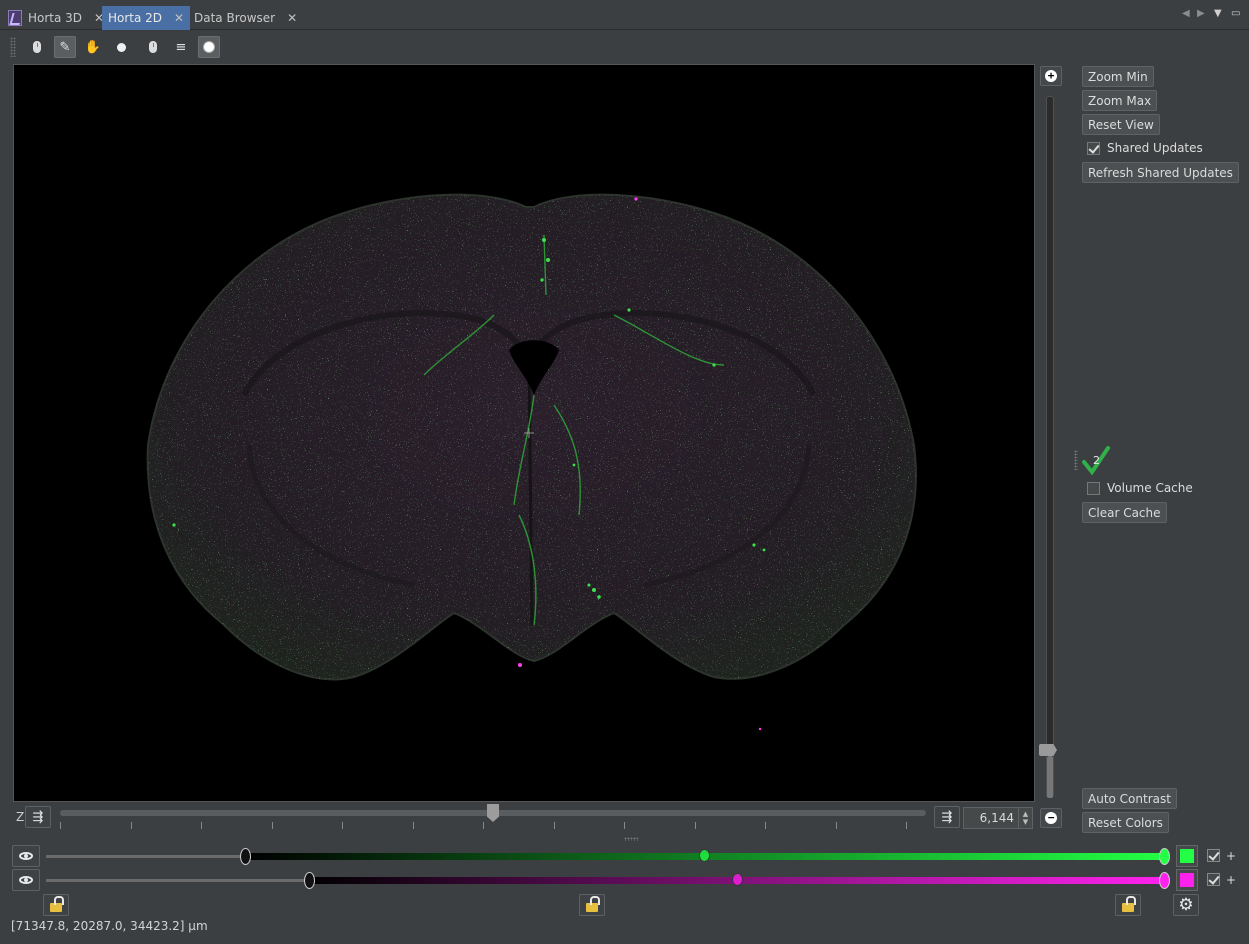  What do you see at coordinates (20, 817) in the screenshot?
I see `z-axis-label: Z` at bounding box center [20, 817].